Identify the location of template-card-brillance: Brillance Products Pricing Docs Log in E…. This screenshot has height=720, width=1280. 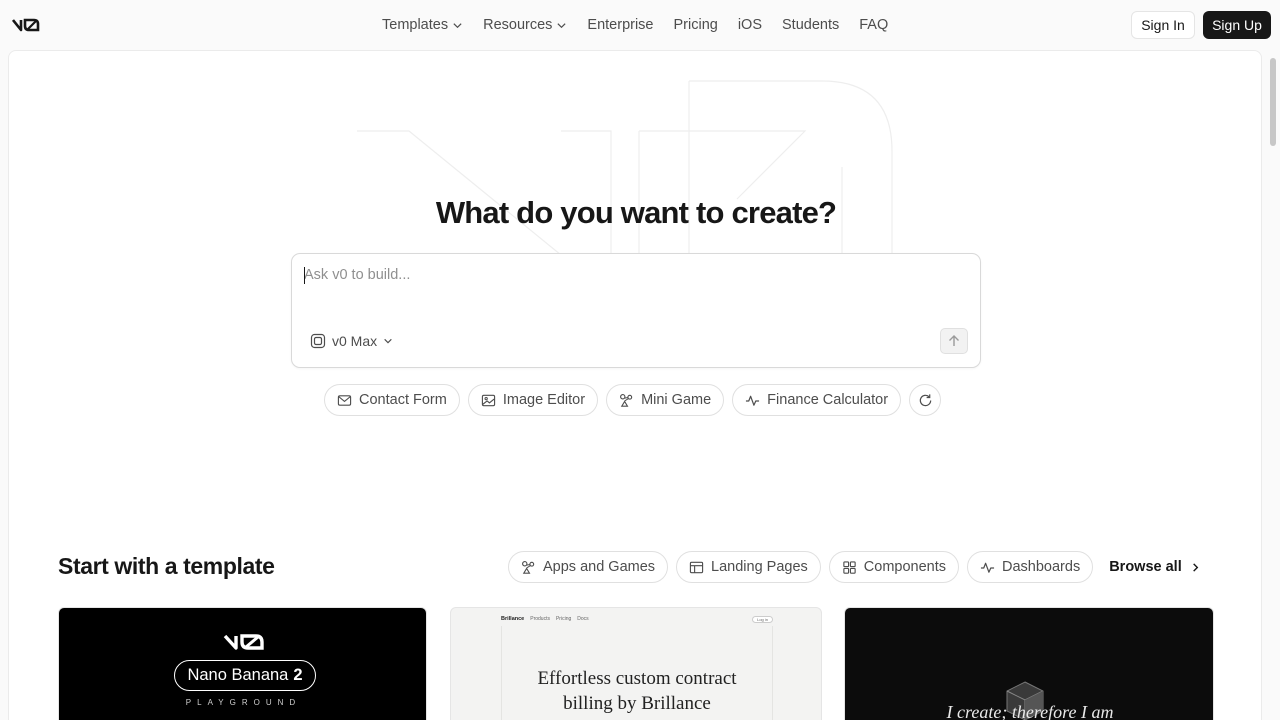
(636, 663).